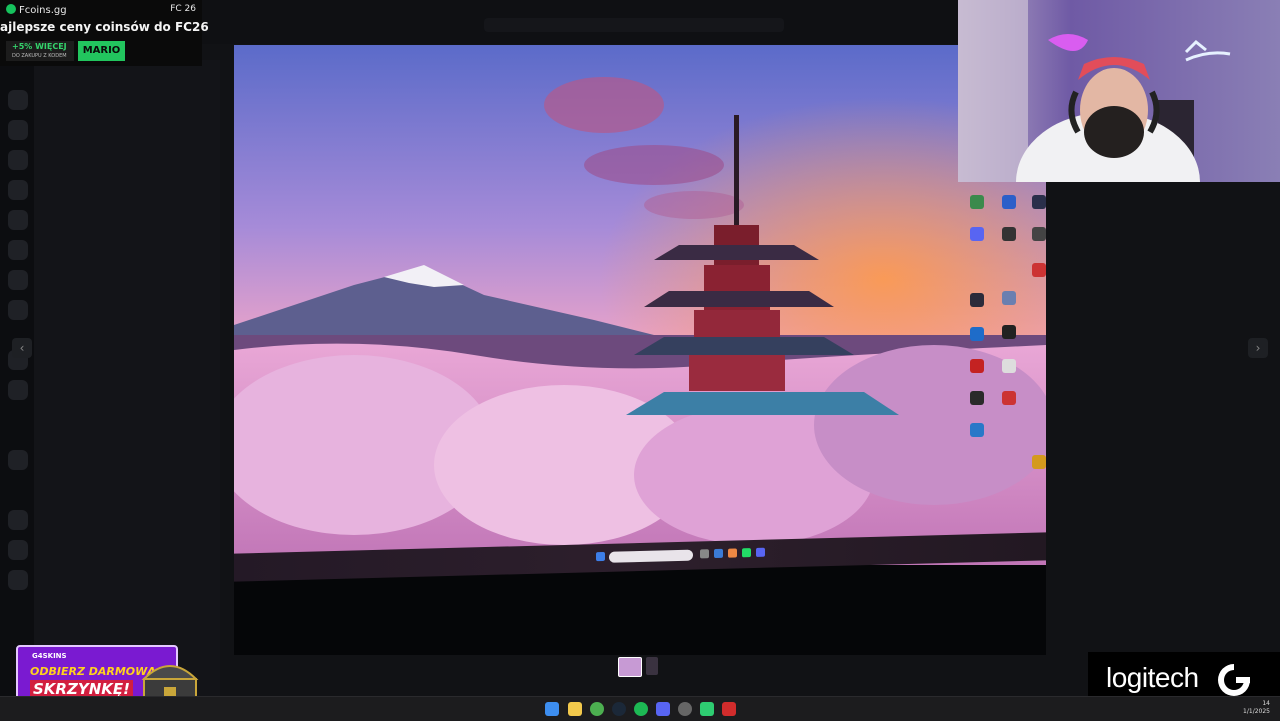  Describe the element at coordinates (707, 709) in the screenshot. I see `game-icon` at that location.